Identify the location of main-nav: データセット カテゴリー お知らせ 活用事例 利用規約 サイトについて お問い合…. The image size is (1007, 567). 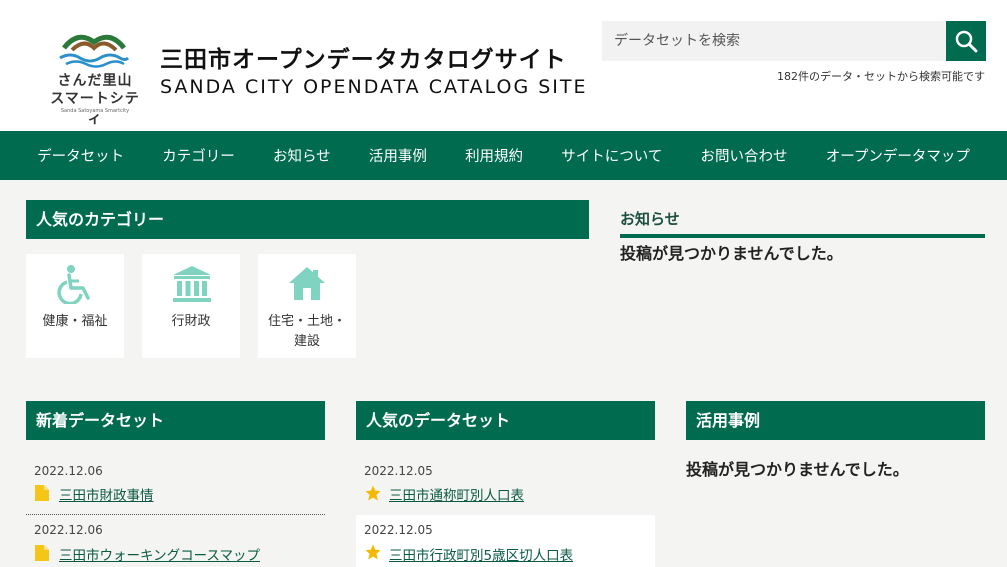
(503, 155).